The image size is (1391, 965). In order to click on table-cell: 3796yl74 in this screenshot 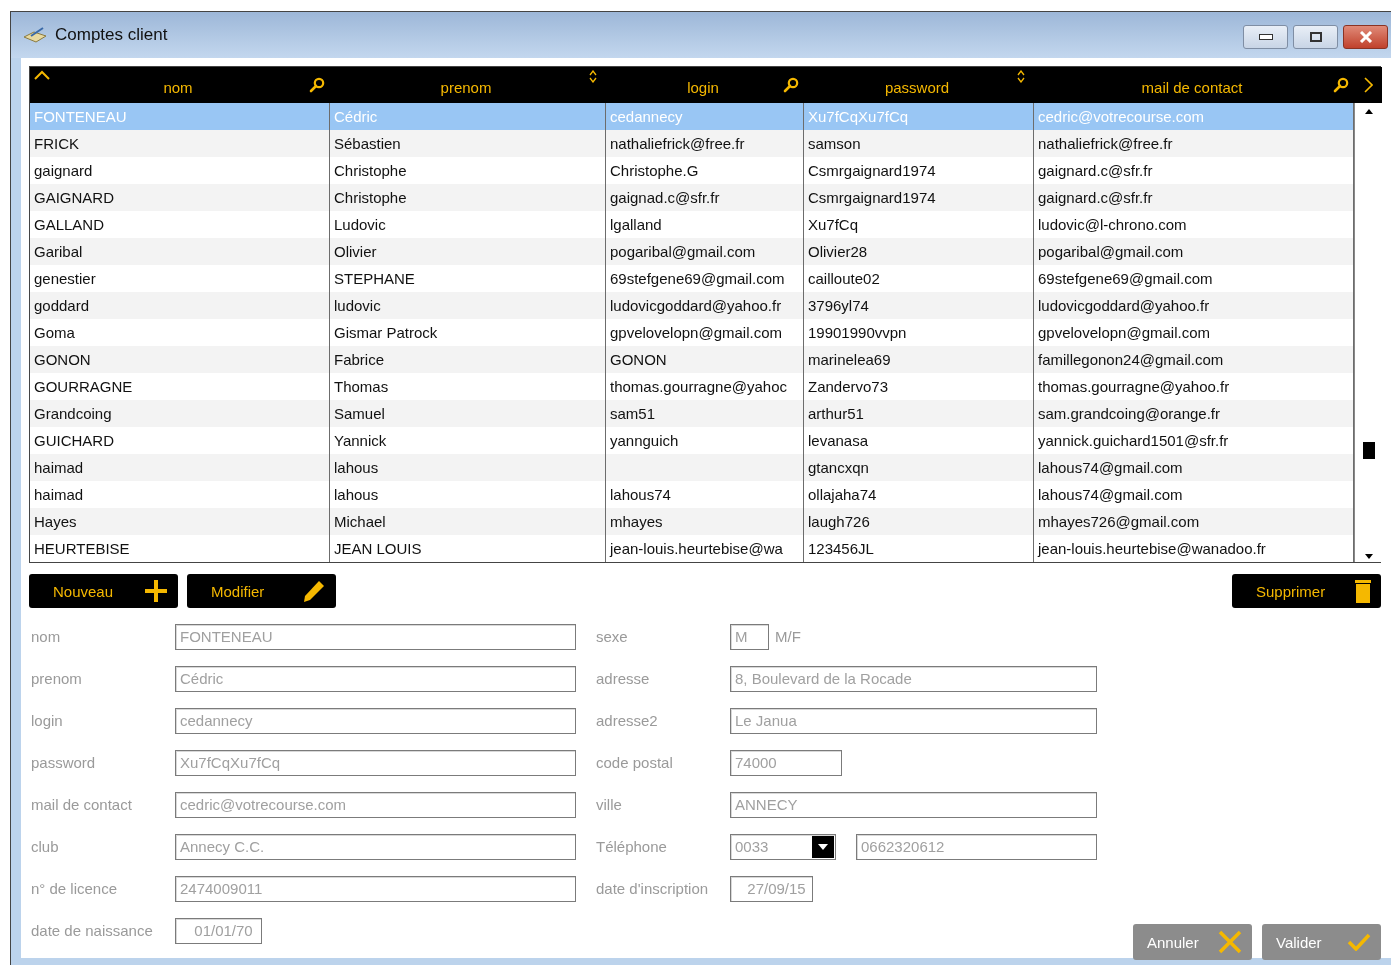, I will do `click(919, 305)`.